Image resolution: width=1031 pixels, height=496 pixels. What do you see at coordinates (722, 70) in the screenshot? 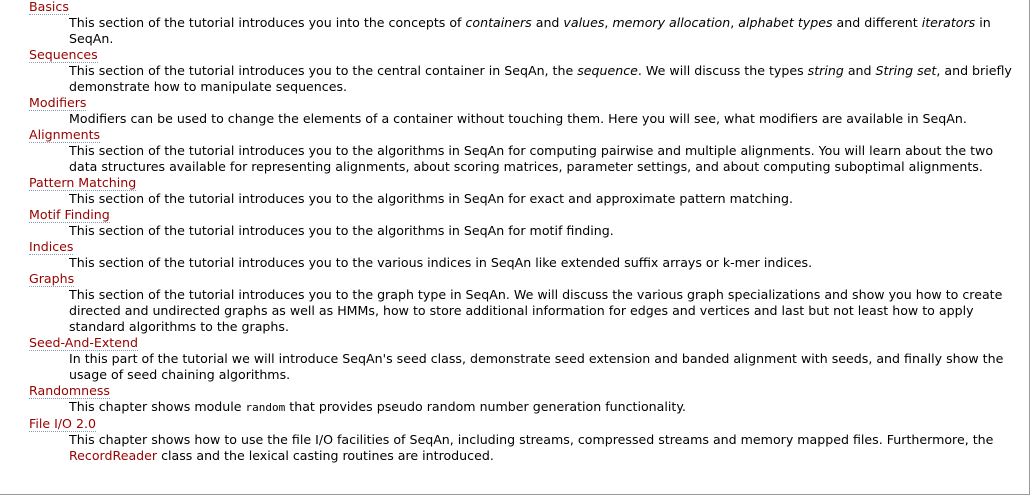
I see `description-text: . We will discuss the types` at bounding box center [722, 70].